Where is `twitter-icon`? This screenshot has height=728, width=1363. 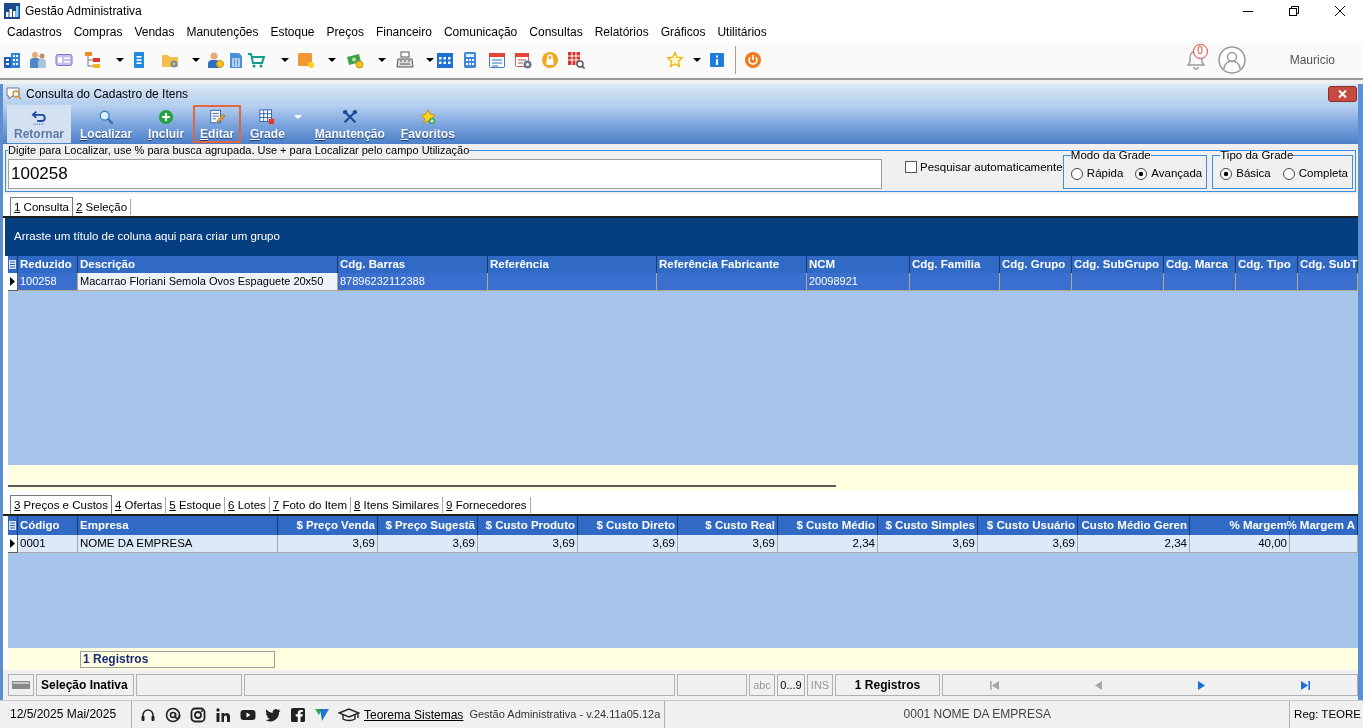
twitter-icon is located at coordinates (273, 714).